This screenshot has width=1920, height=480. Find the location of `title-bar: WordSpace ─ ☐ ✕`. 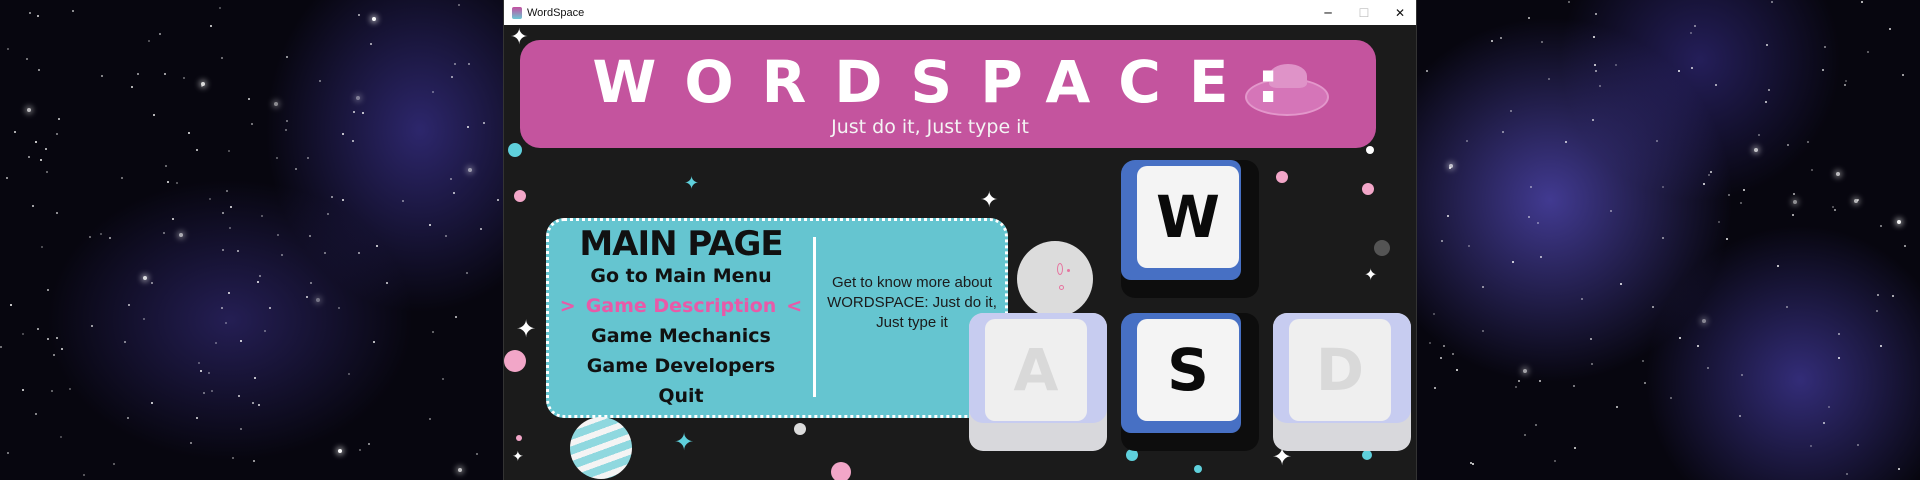

title-bar: WordSpace ─ ☐ ✕ is located at coordinates (960, 12).